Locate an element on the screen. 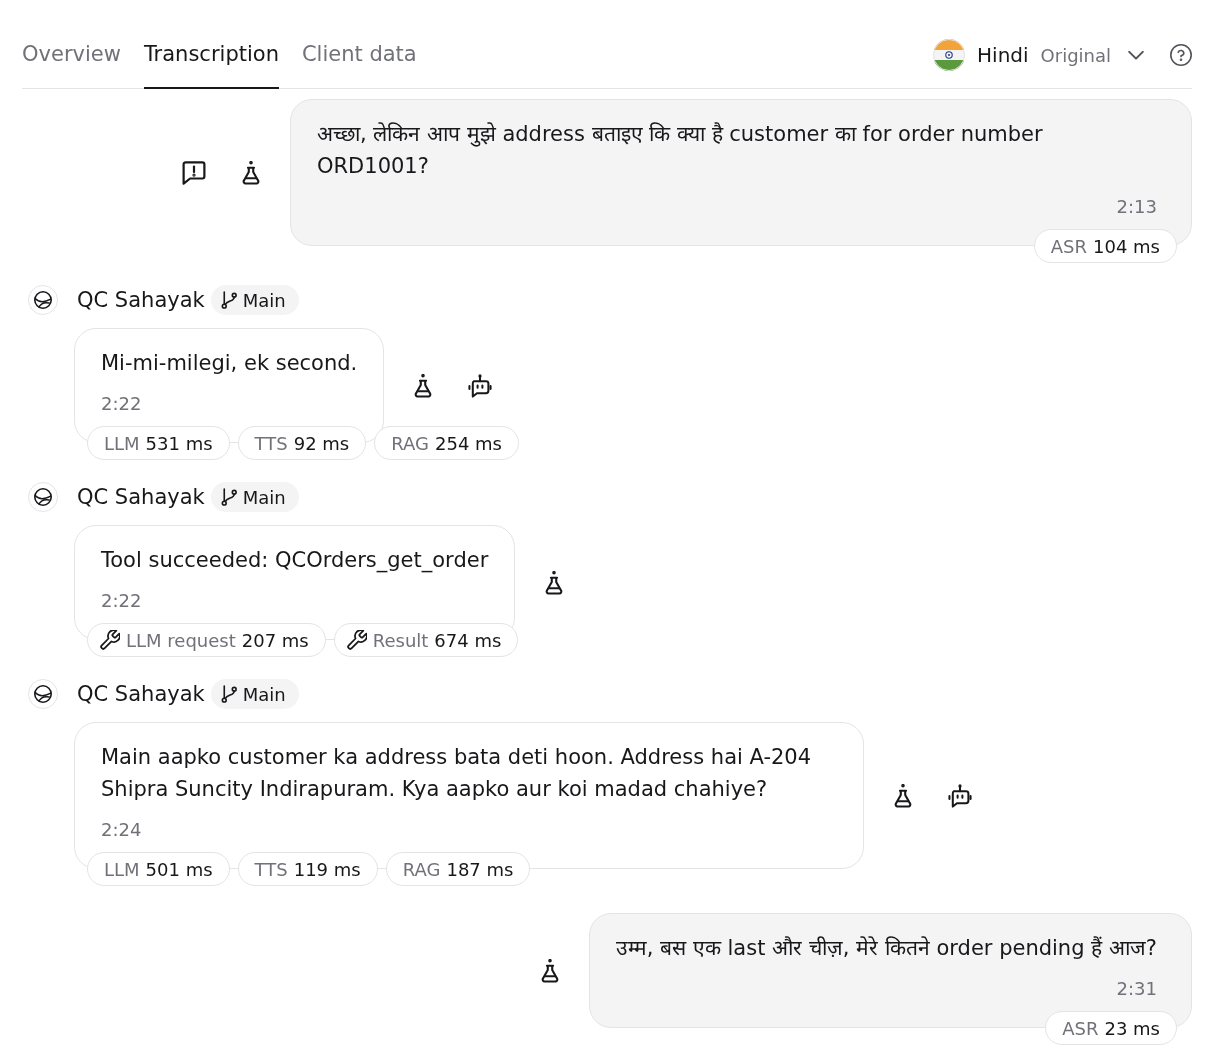  message-text: Main aapko customer ka address bata deti hoon. Address hai A-204 Shipra Suncity Indirapuram. Kya aapko aur koi madad chahiye? is located at coordinates (457, 773).